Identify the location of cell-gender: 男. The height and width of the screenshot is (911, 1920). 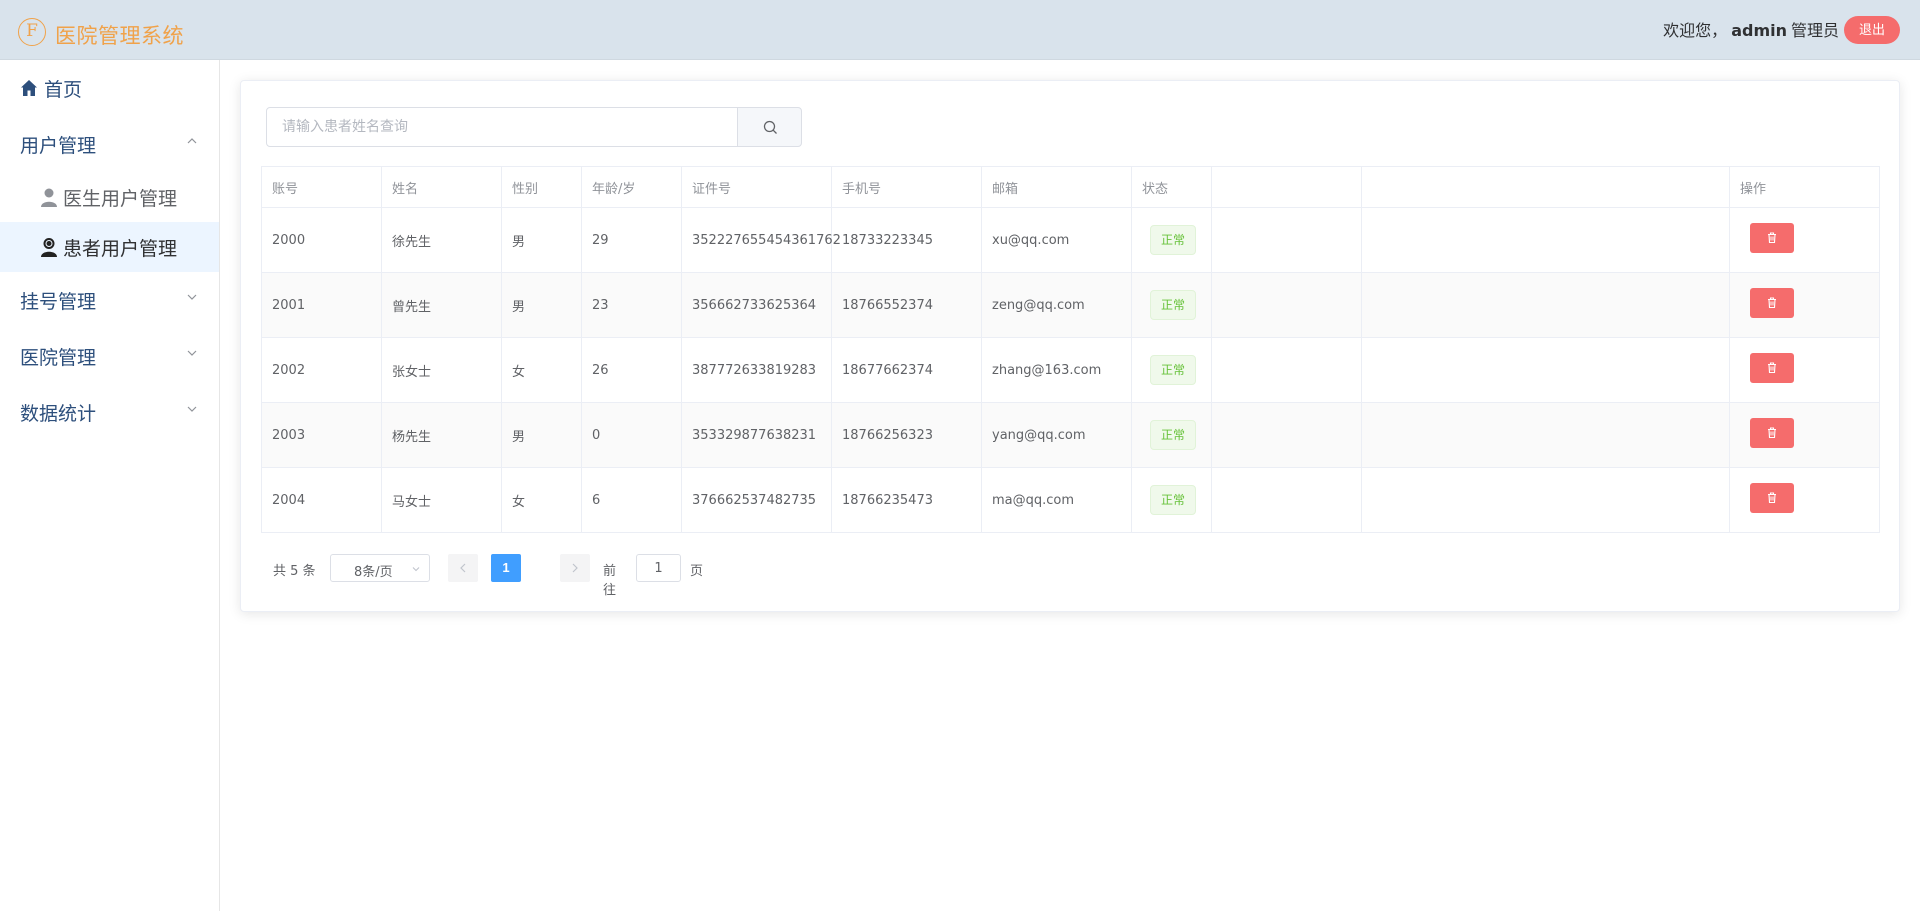
(541, 240).